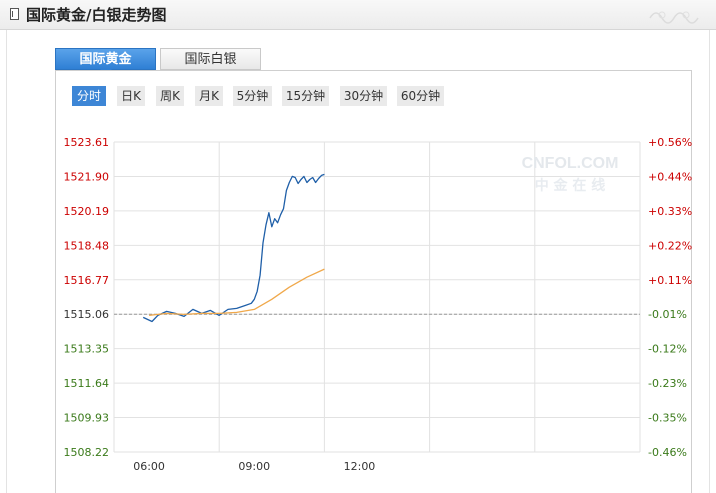 This screenshot has height=493, width=716. I want to click on percent-tick-label: -0.35%, so click(667, 418).